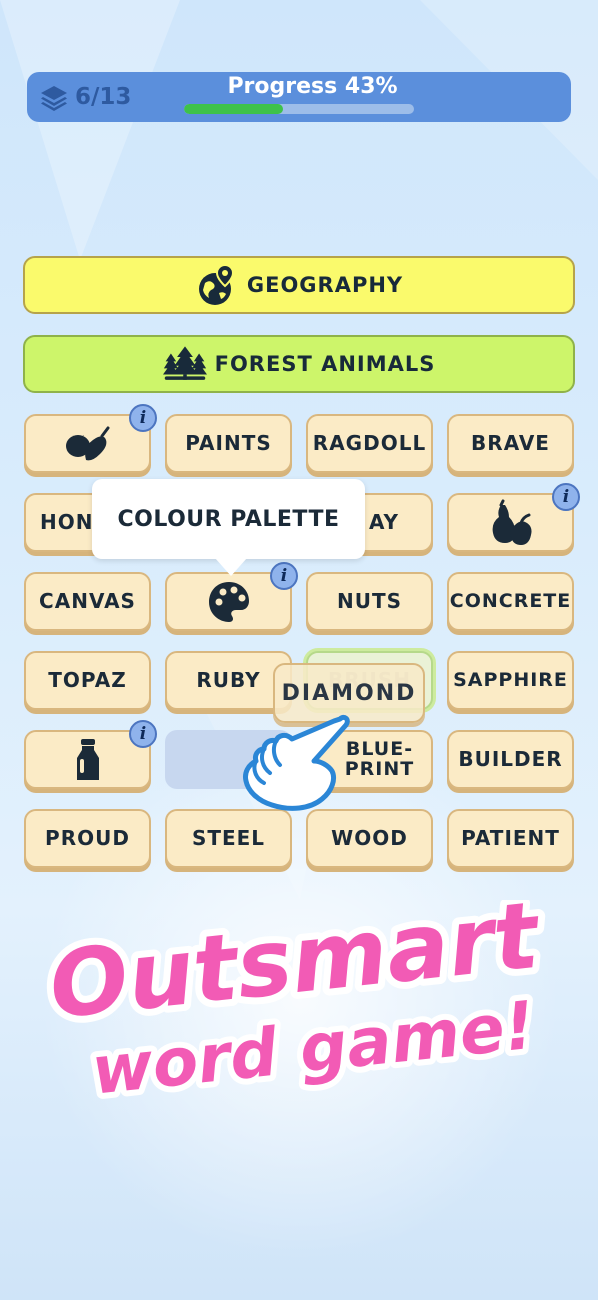 This screenshot has width=598, height=1300. What do you see at coordinates (184, 363) in the screenshot?
I see `pine-trees-icon` at bounding box center [184, 363].